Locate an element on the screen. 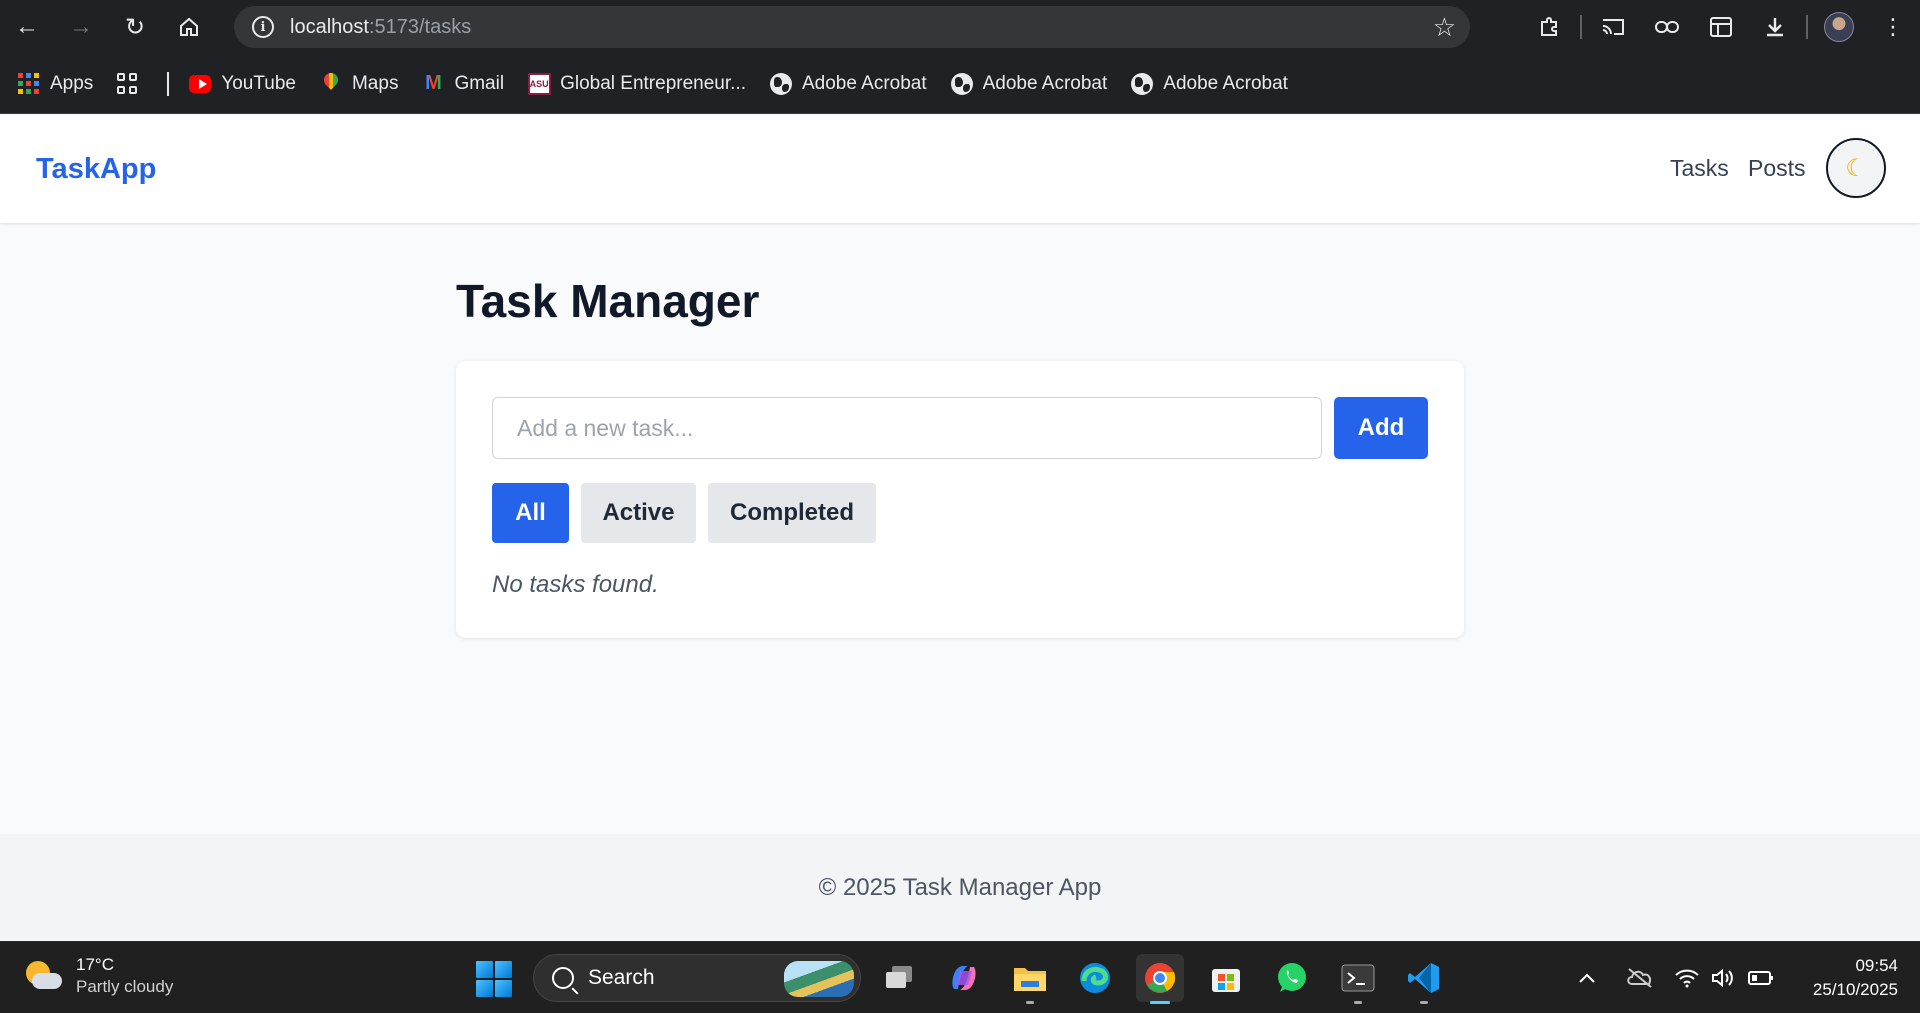 The height and width of the screenshot is (1013, 1920). url-host: localhost is located at coordinates (329, 26).